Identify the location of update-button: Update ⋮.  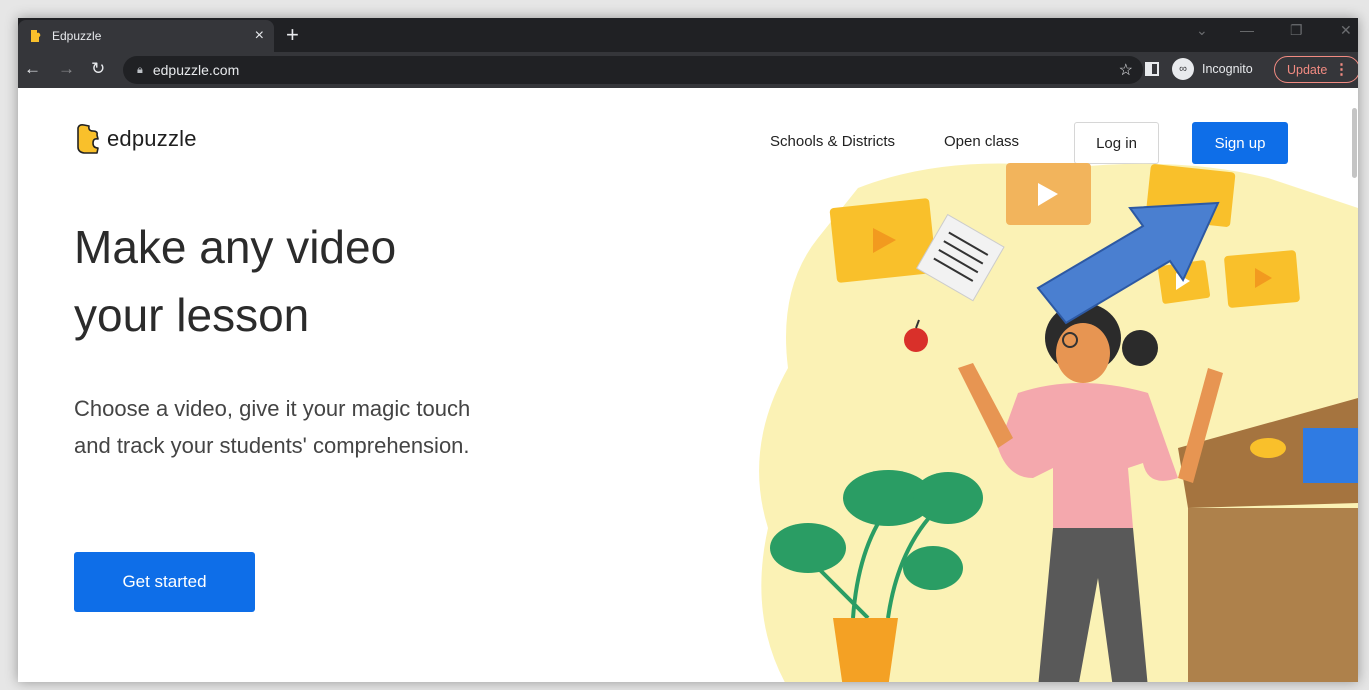
(1316, 69).